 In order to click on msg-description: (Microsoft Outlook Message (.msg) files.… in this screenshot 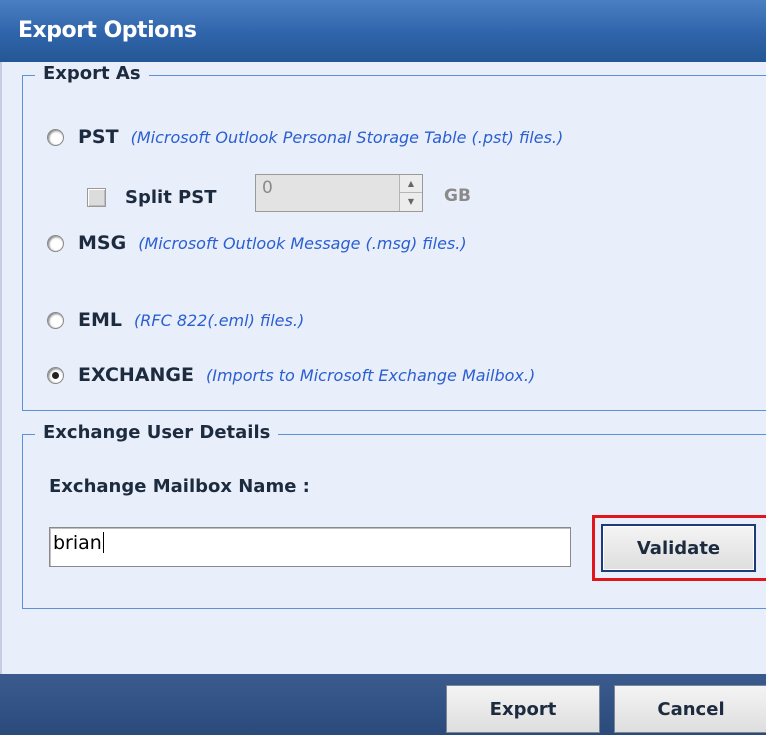, I will do `click(302, 243)`.